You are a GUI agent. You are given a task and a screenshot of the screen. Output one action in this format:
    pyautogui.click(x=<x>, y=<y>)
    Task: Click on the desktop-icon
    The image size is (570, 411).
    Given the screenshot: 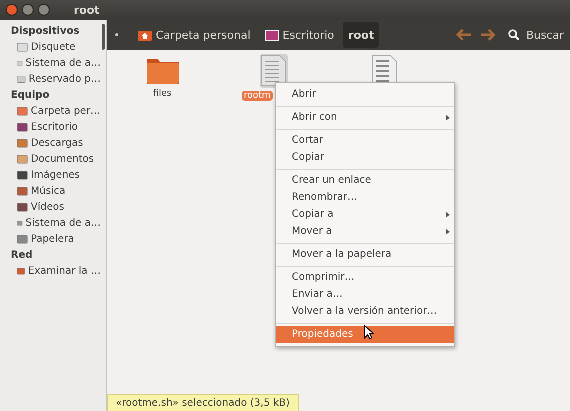 What is the action you would take?
    pyautogui.click(x=271, y=35)
    